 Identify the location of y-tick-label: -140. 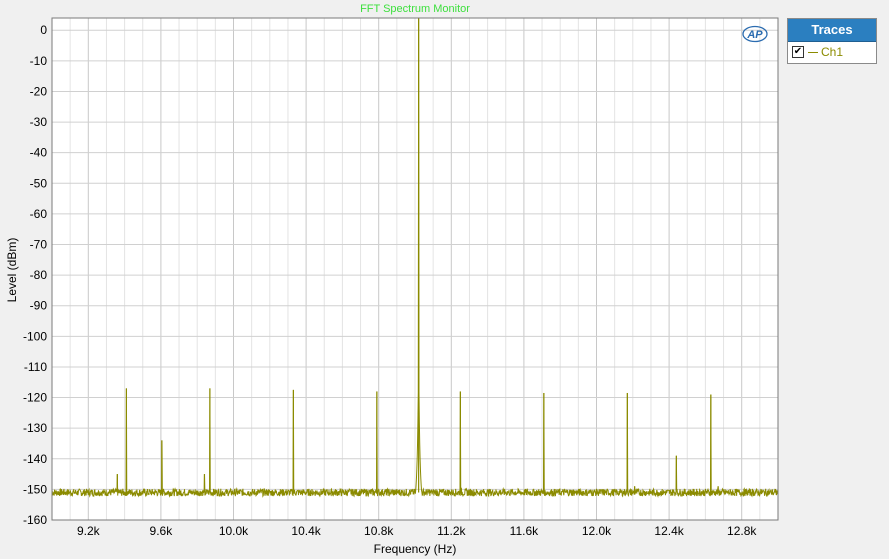
(35, 459).